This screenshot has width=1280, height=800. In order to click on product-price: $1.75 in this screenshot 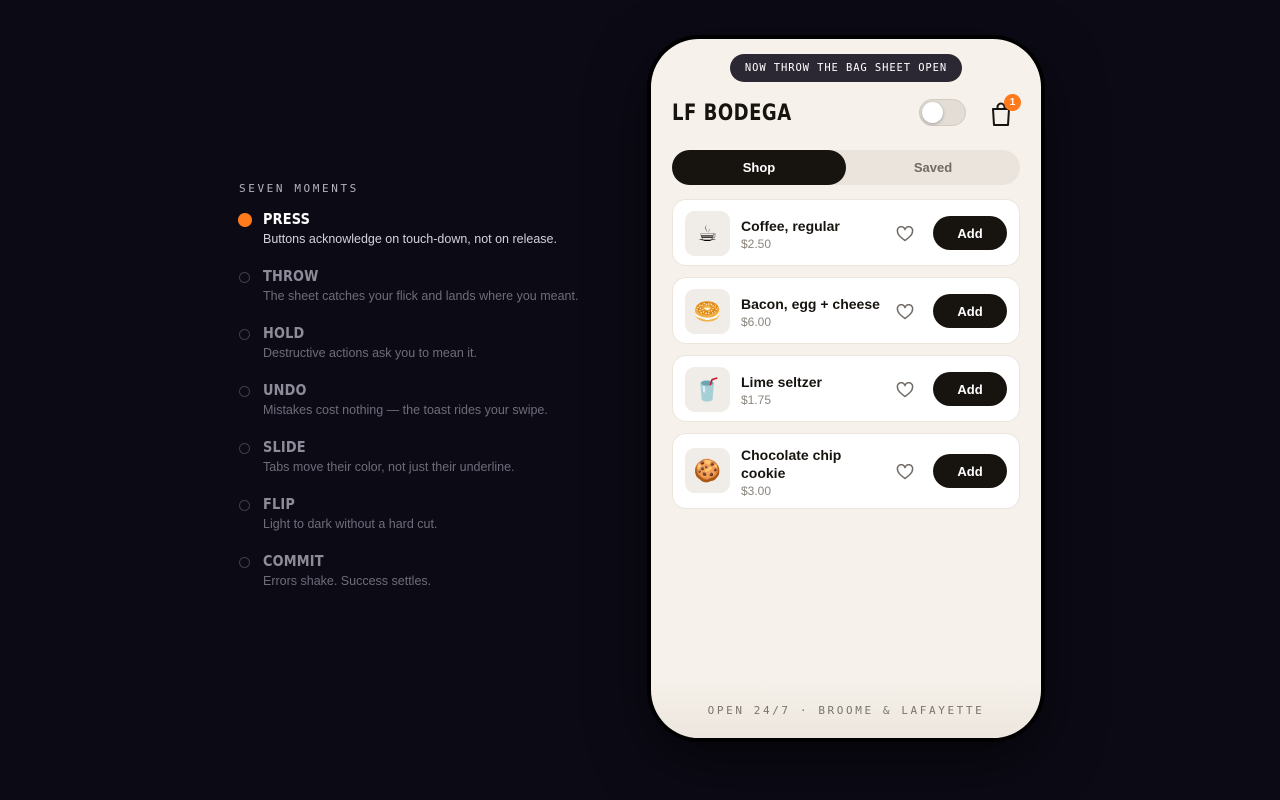, I will do `click(756, 400)`.